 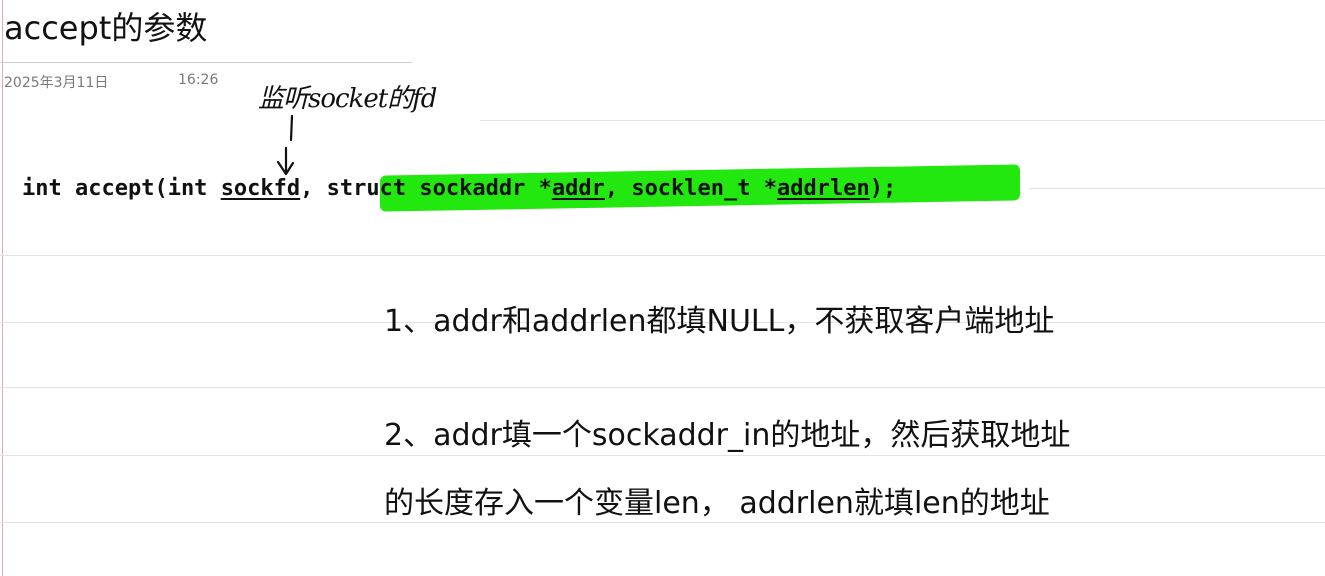 I want to click on point-1-text: 1、addr和addrlen都填NULL，不获取客户端地址, so click(x=719, y=322).